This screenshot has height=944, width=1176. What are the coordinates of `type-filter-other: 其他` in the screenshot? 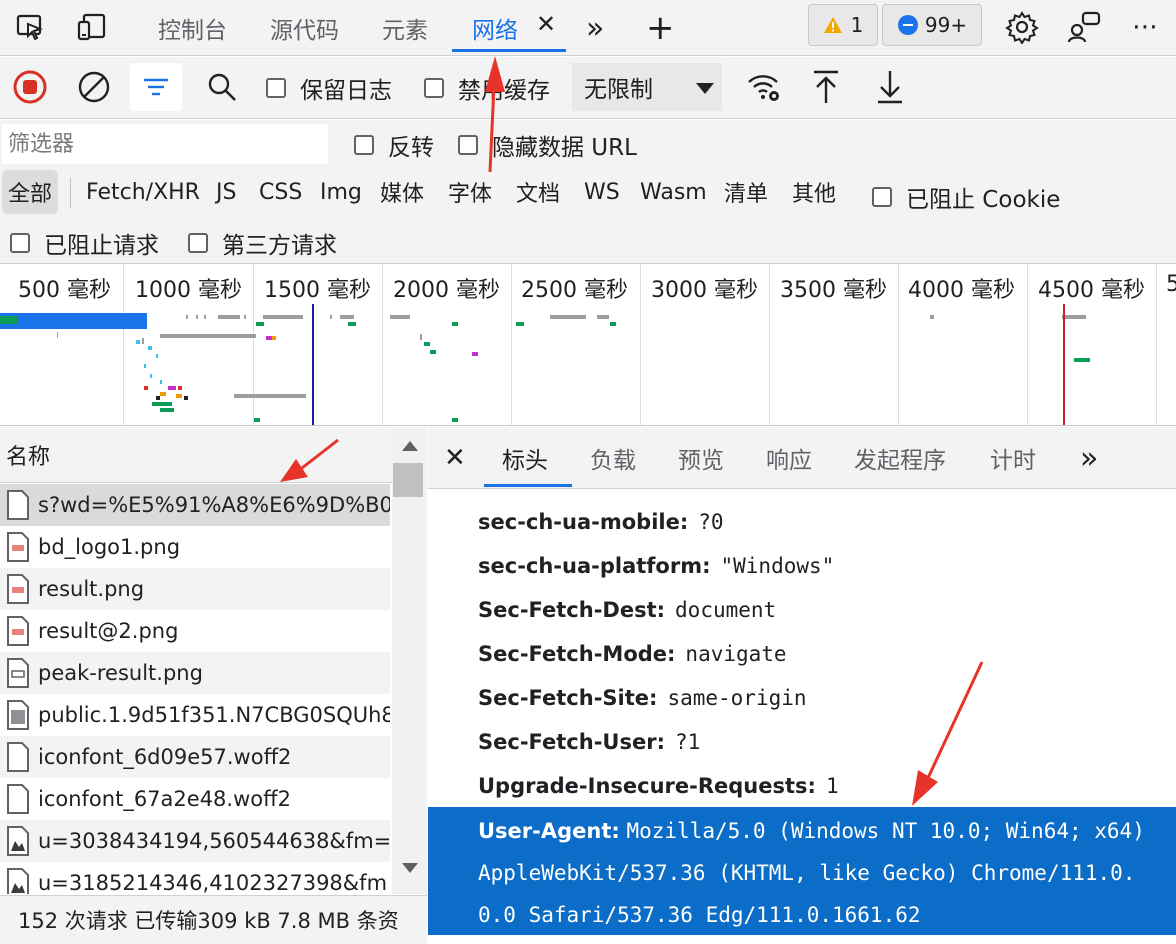 It's located at (814, 192).